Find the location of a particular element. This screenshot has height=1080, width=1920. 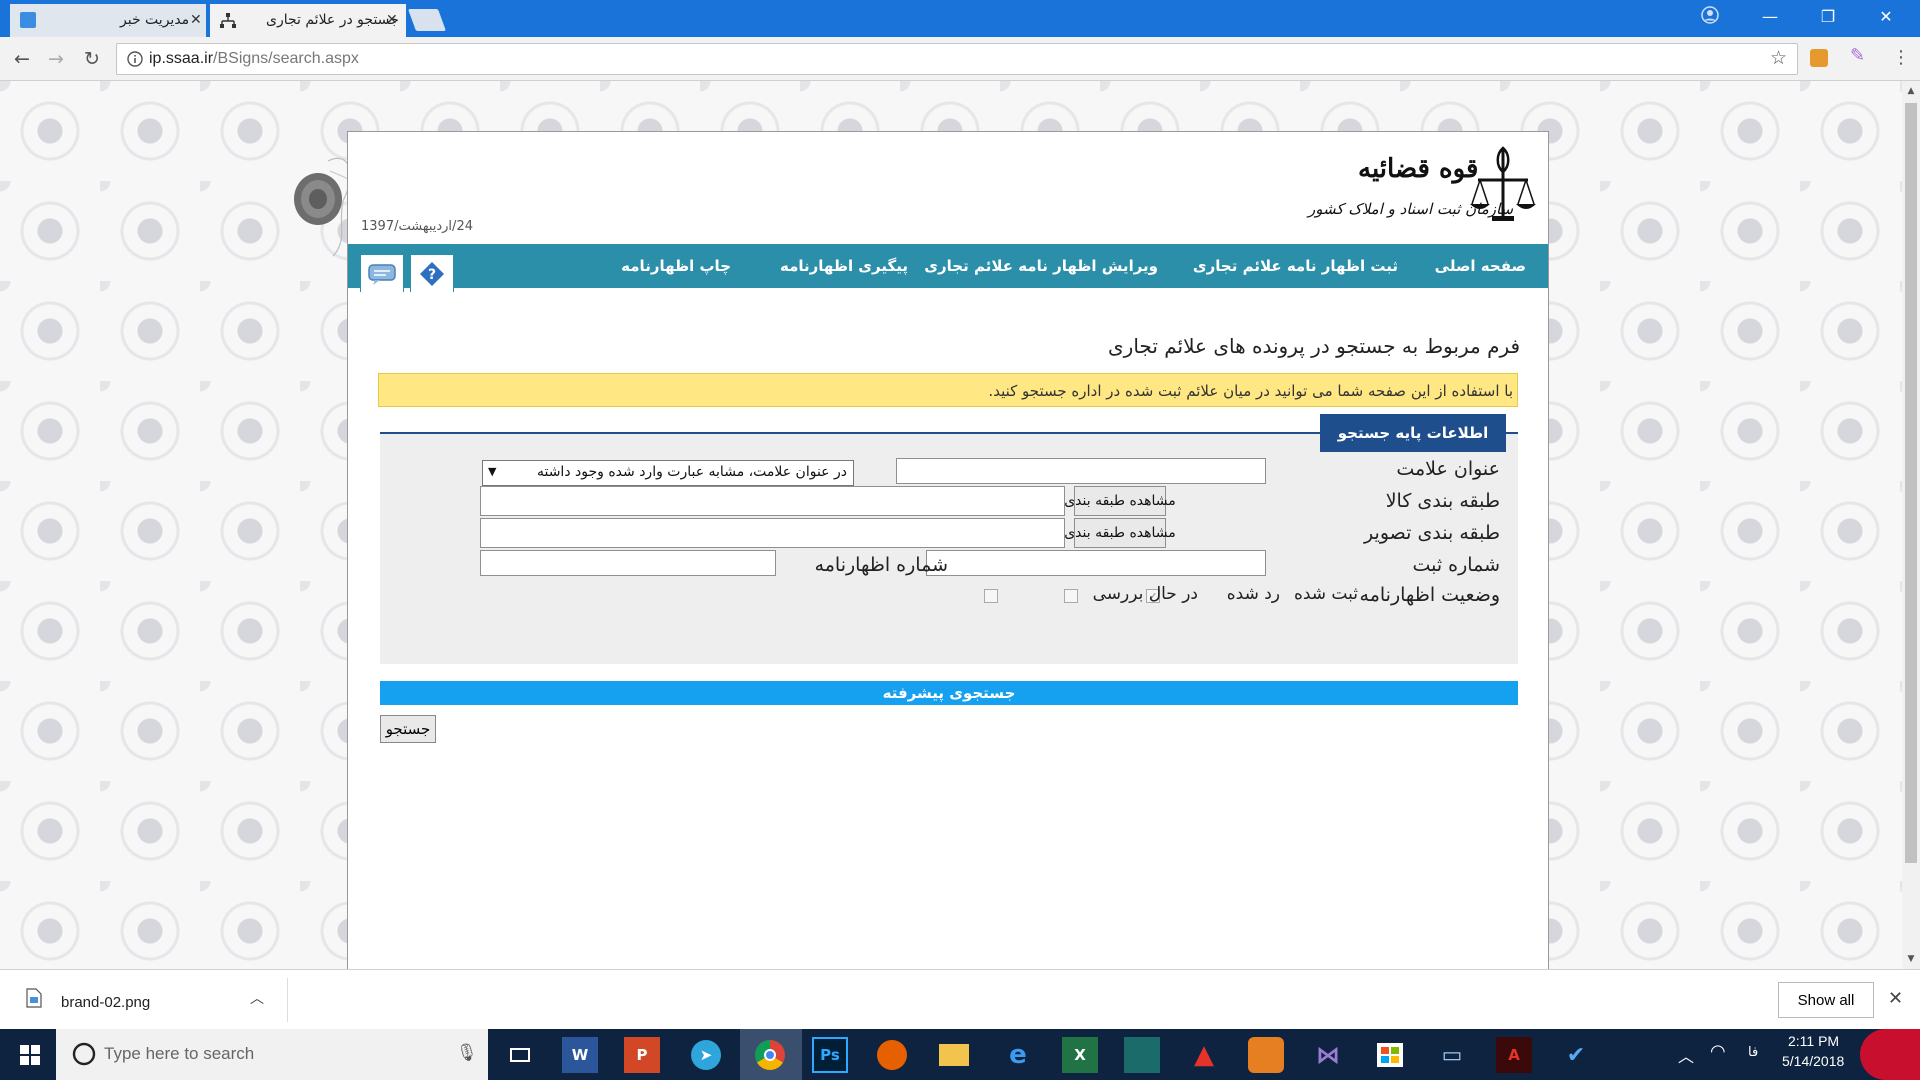

language-indicator: فا is located at coordinates (1753, 1052).